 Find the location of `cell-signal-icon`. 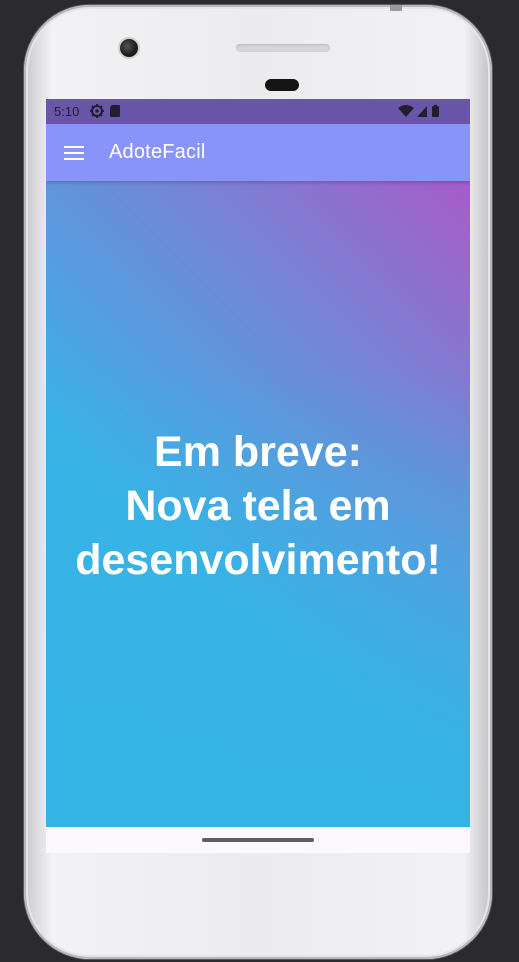

cell-signal-icon is located at coordinates (422, 111).